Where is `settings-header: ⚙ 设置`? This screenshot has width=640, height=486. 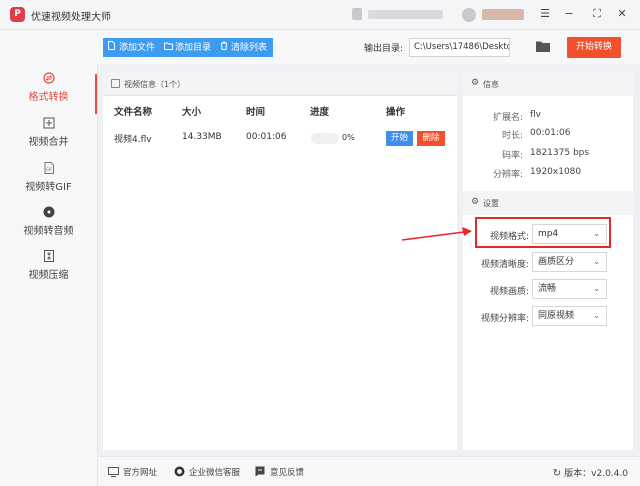 settings-header: ⚙ 设置 is located at coordinates (548, 203).